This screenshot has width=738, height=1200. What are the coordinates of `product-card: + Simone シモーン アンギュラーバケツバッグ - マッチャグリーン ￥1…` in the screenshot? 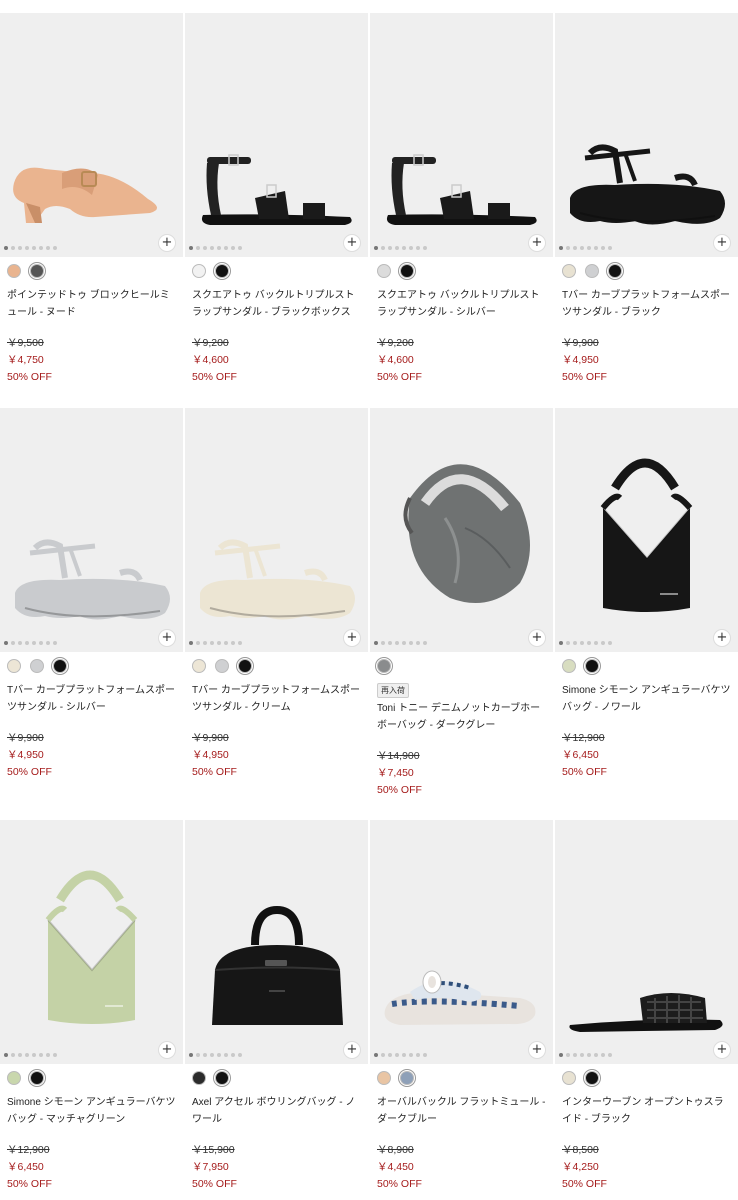 It's located at (91, 1006).